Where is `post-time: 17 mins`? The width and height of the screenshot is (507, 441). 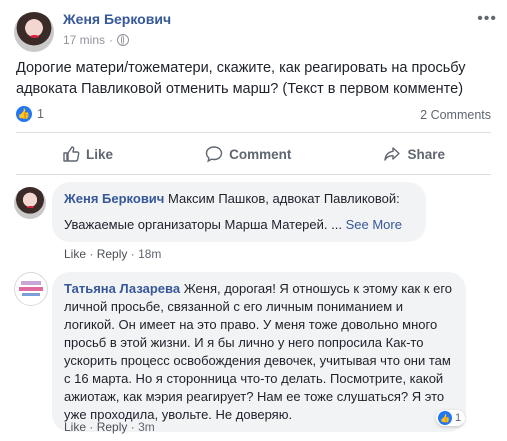
post-time: 17 mins is located at coordinates (84, 40).